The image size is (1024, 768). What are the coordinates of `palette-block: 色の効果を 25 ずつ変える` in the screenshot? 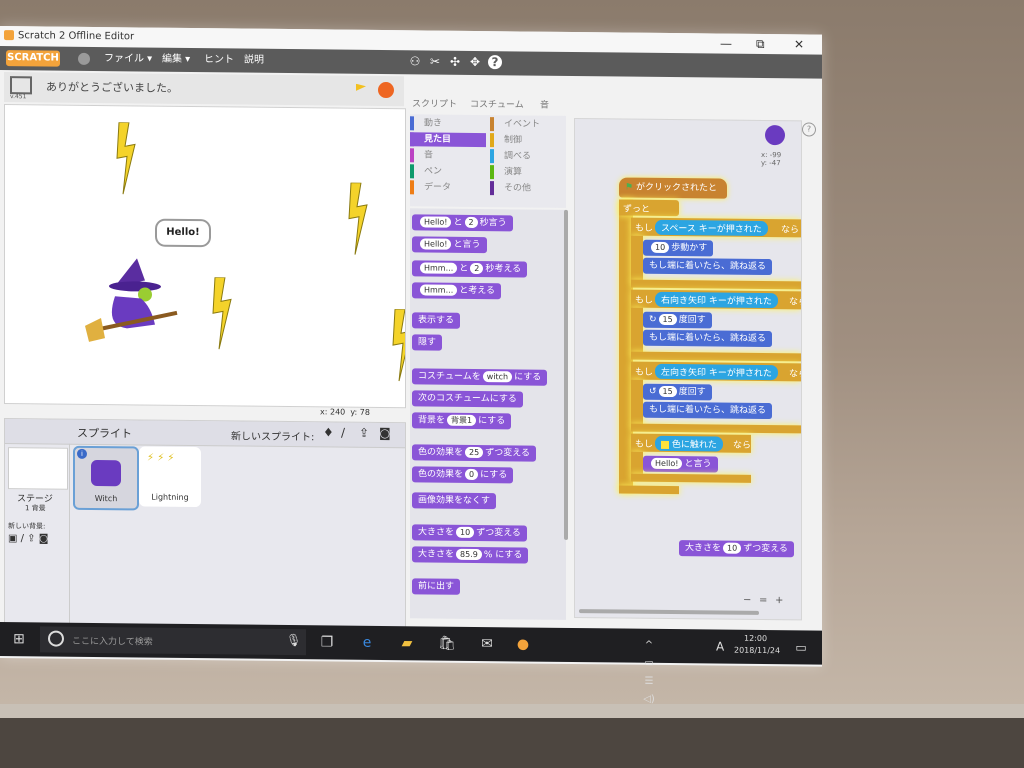 It's located at (474, 453).